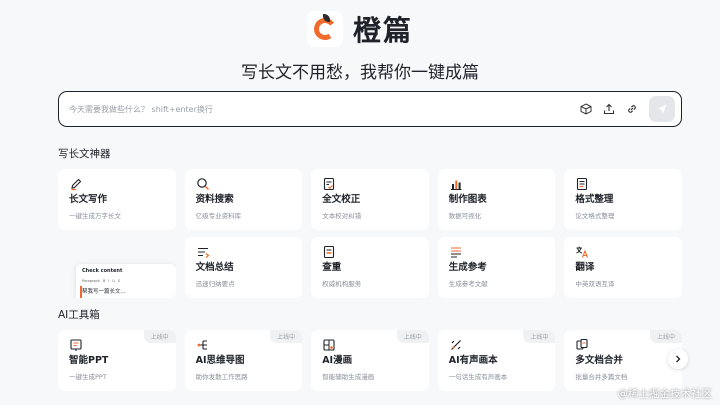  What do you see at coordinates (202, 184) in the screenshot?
I see `search-icon` at bounding box center [202, 184].